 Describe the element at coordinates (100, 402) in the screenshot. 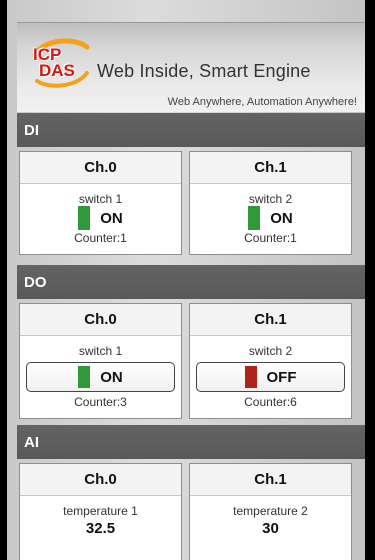

I see `counter-text: Counter:3` at that location.